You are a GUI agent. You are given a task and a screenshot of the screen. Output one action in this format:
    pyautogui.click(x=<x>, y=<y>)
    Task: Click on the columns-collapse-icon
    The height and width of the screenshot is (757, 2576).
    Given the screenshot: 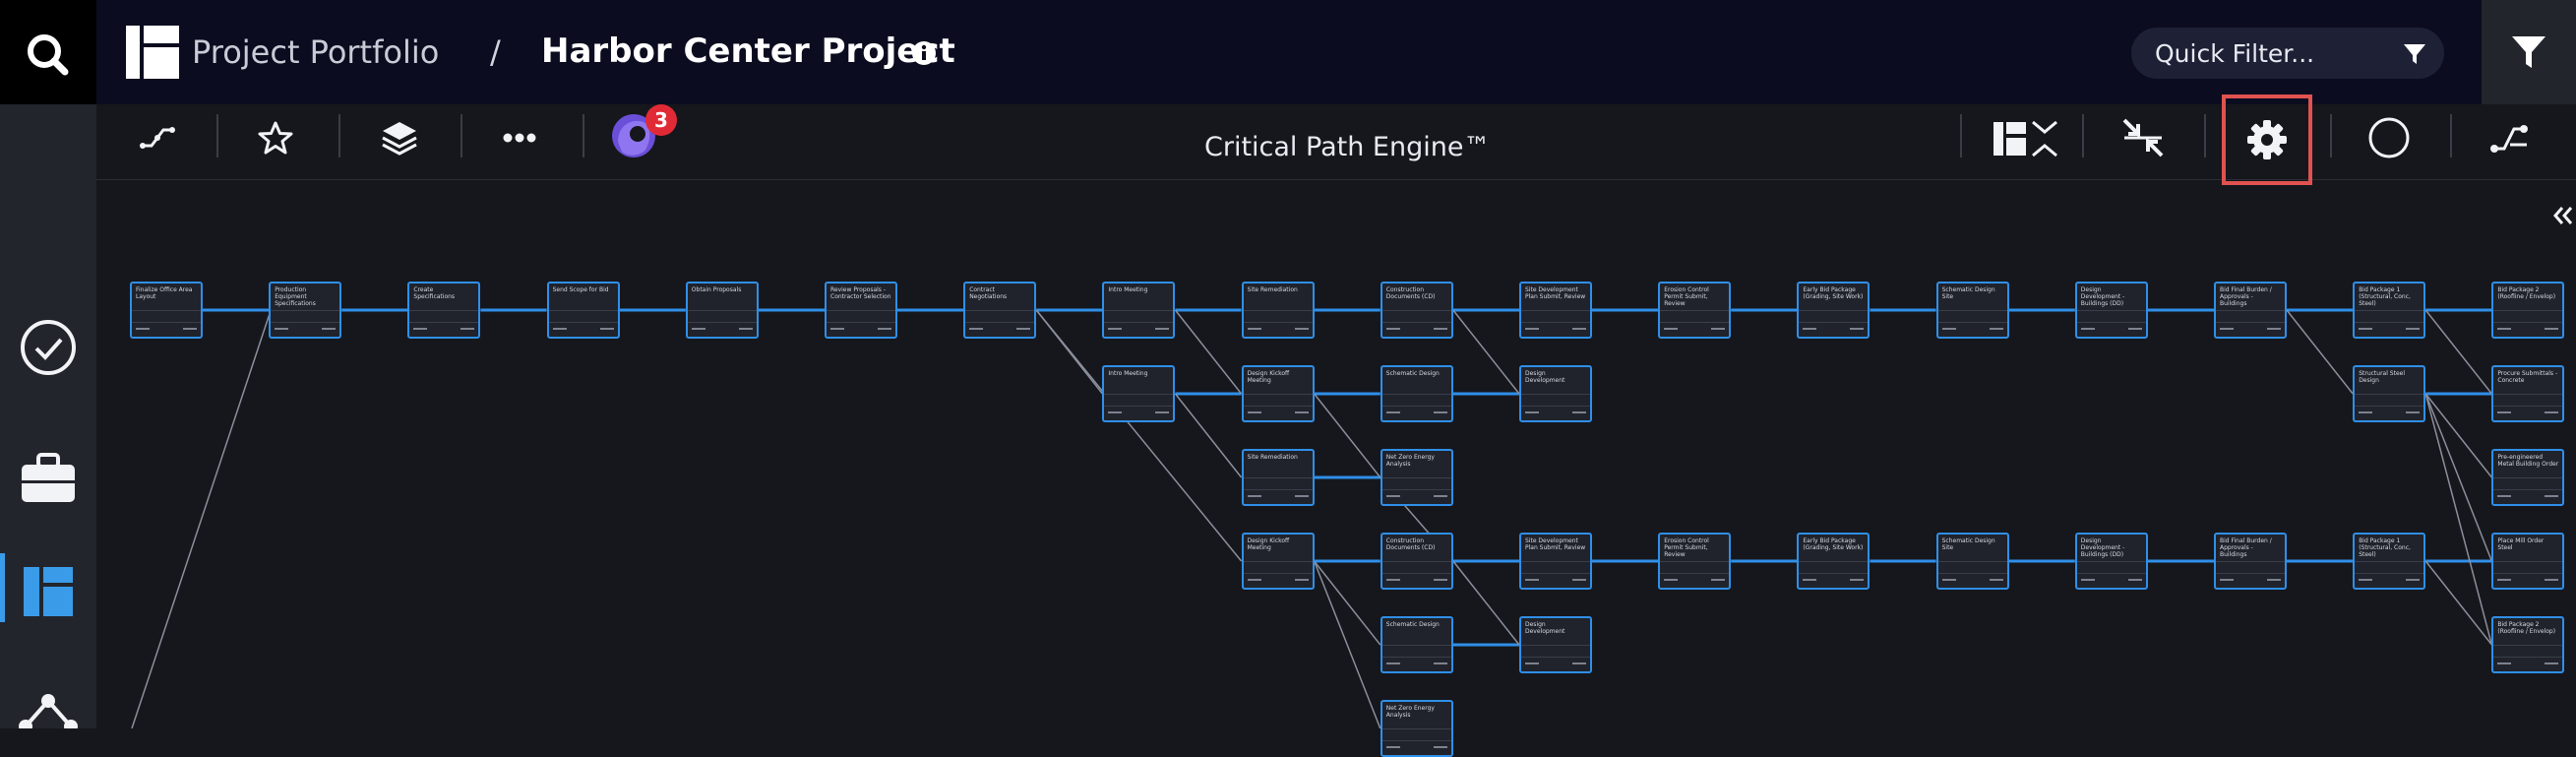 What is the action you would take?
    pyautogui.click(x=2025, y=139)
    